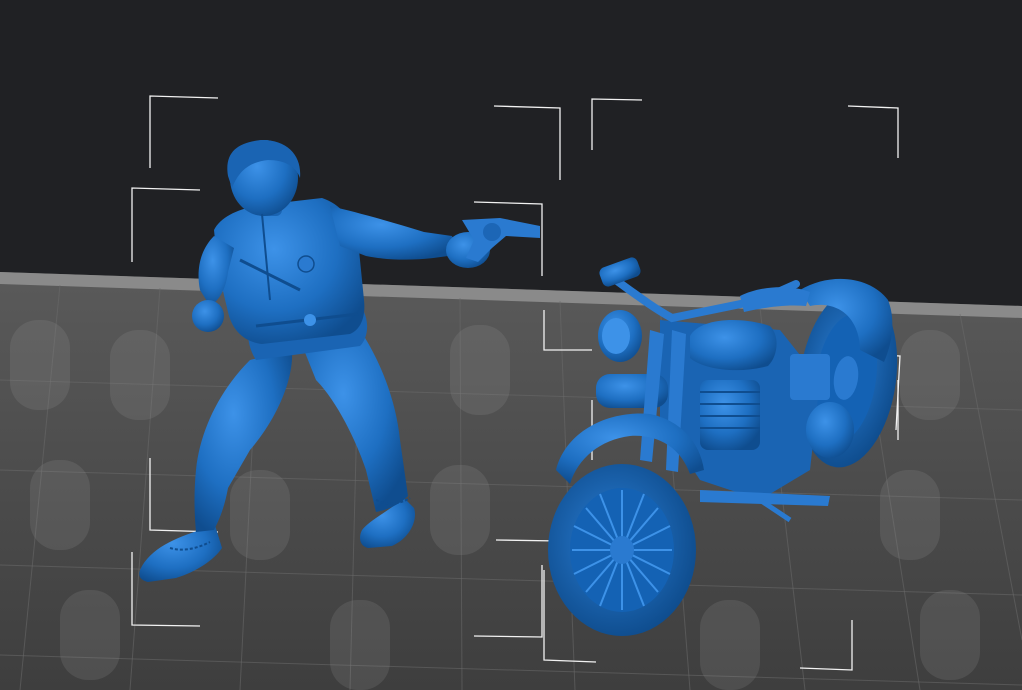 The image size is (1022, 690). I want to click on front-wheel, so click(622, 550).